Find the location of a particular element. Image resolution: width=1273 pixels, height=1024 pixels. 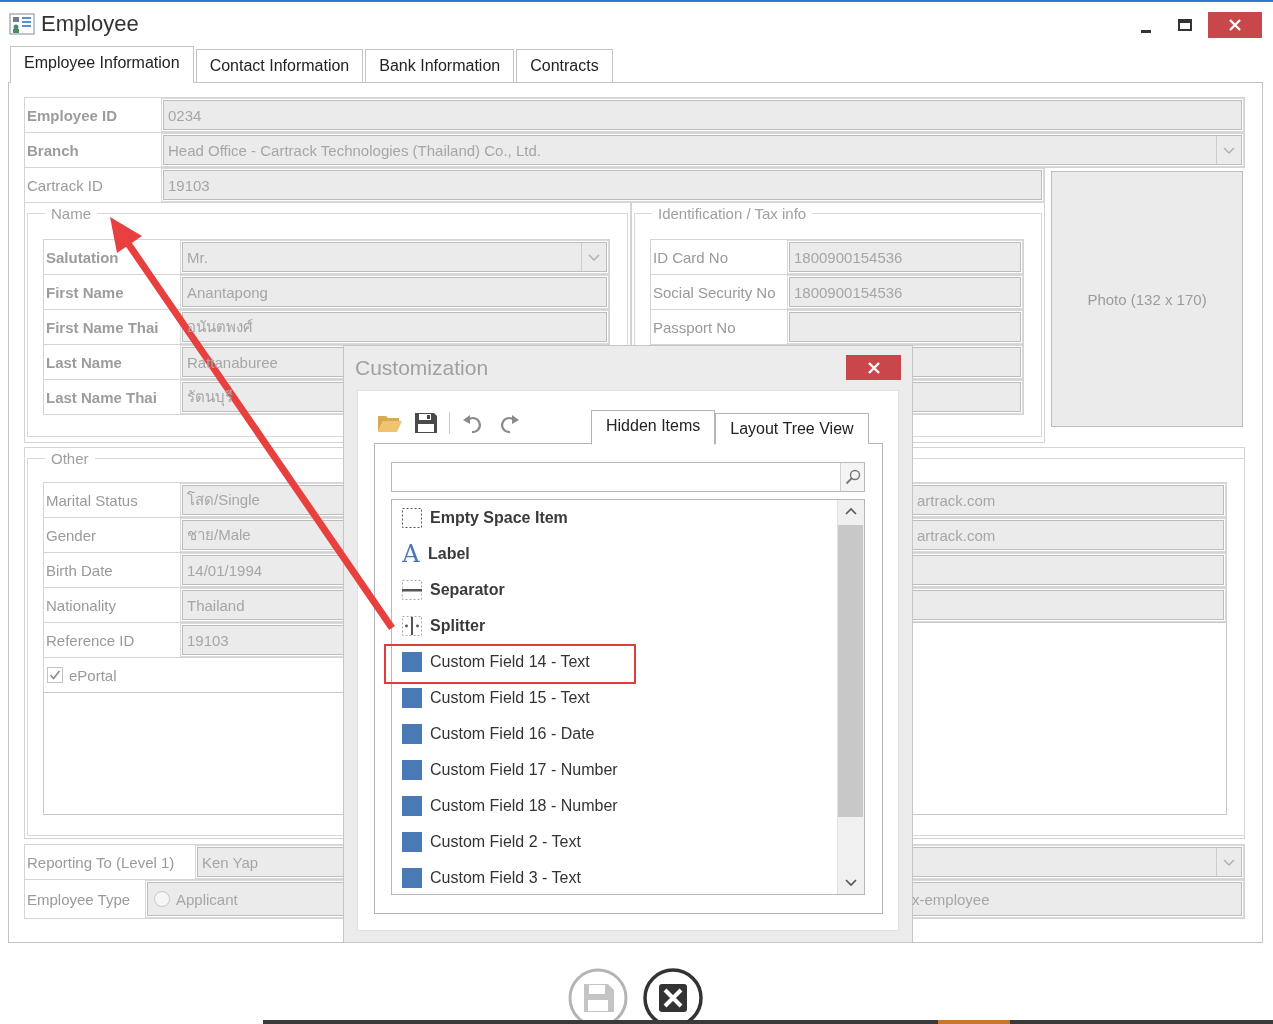

search-field is located at coordinates (628, 477).